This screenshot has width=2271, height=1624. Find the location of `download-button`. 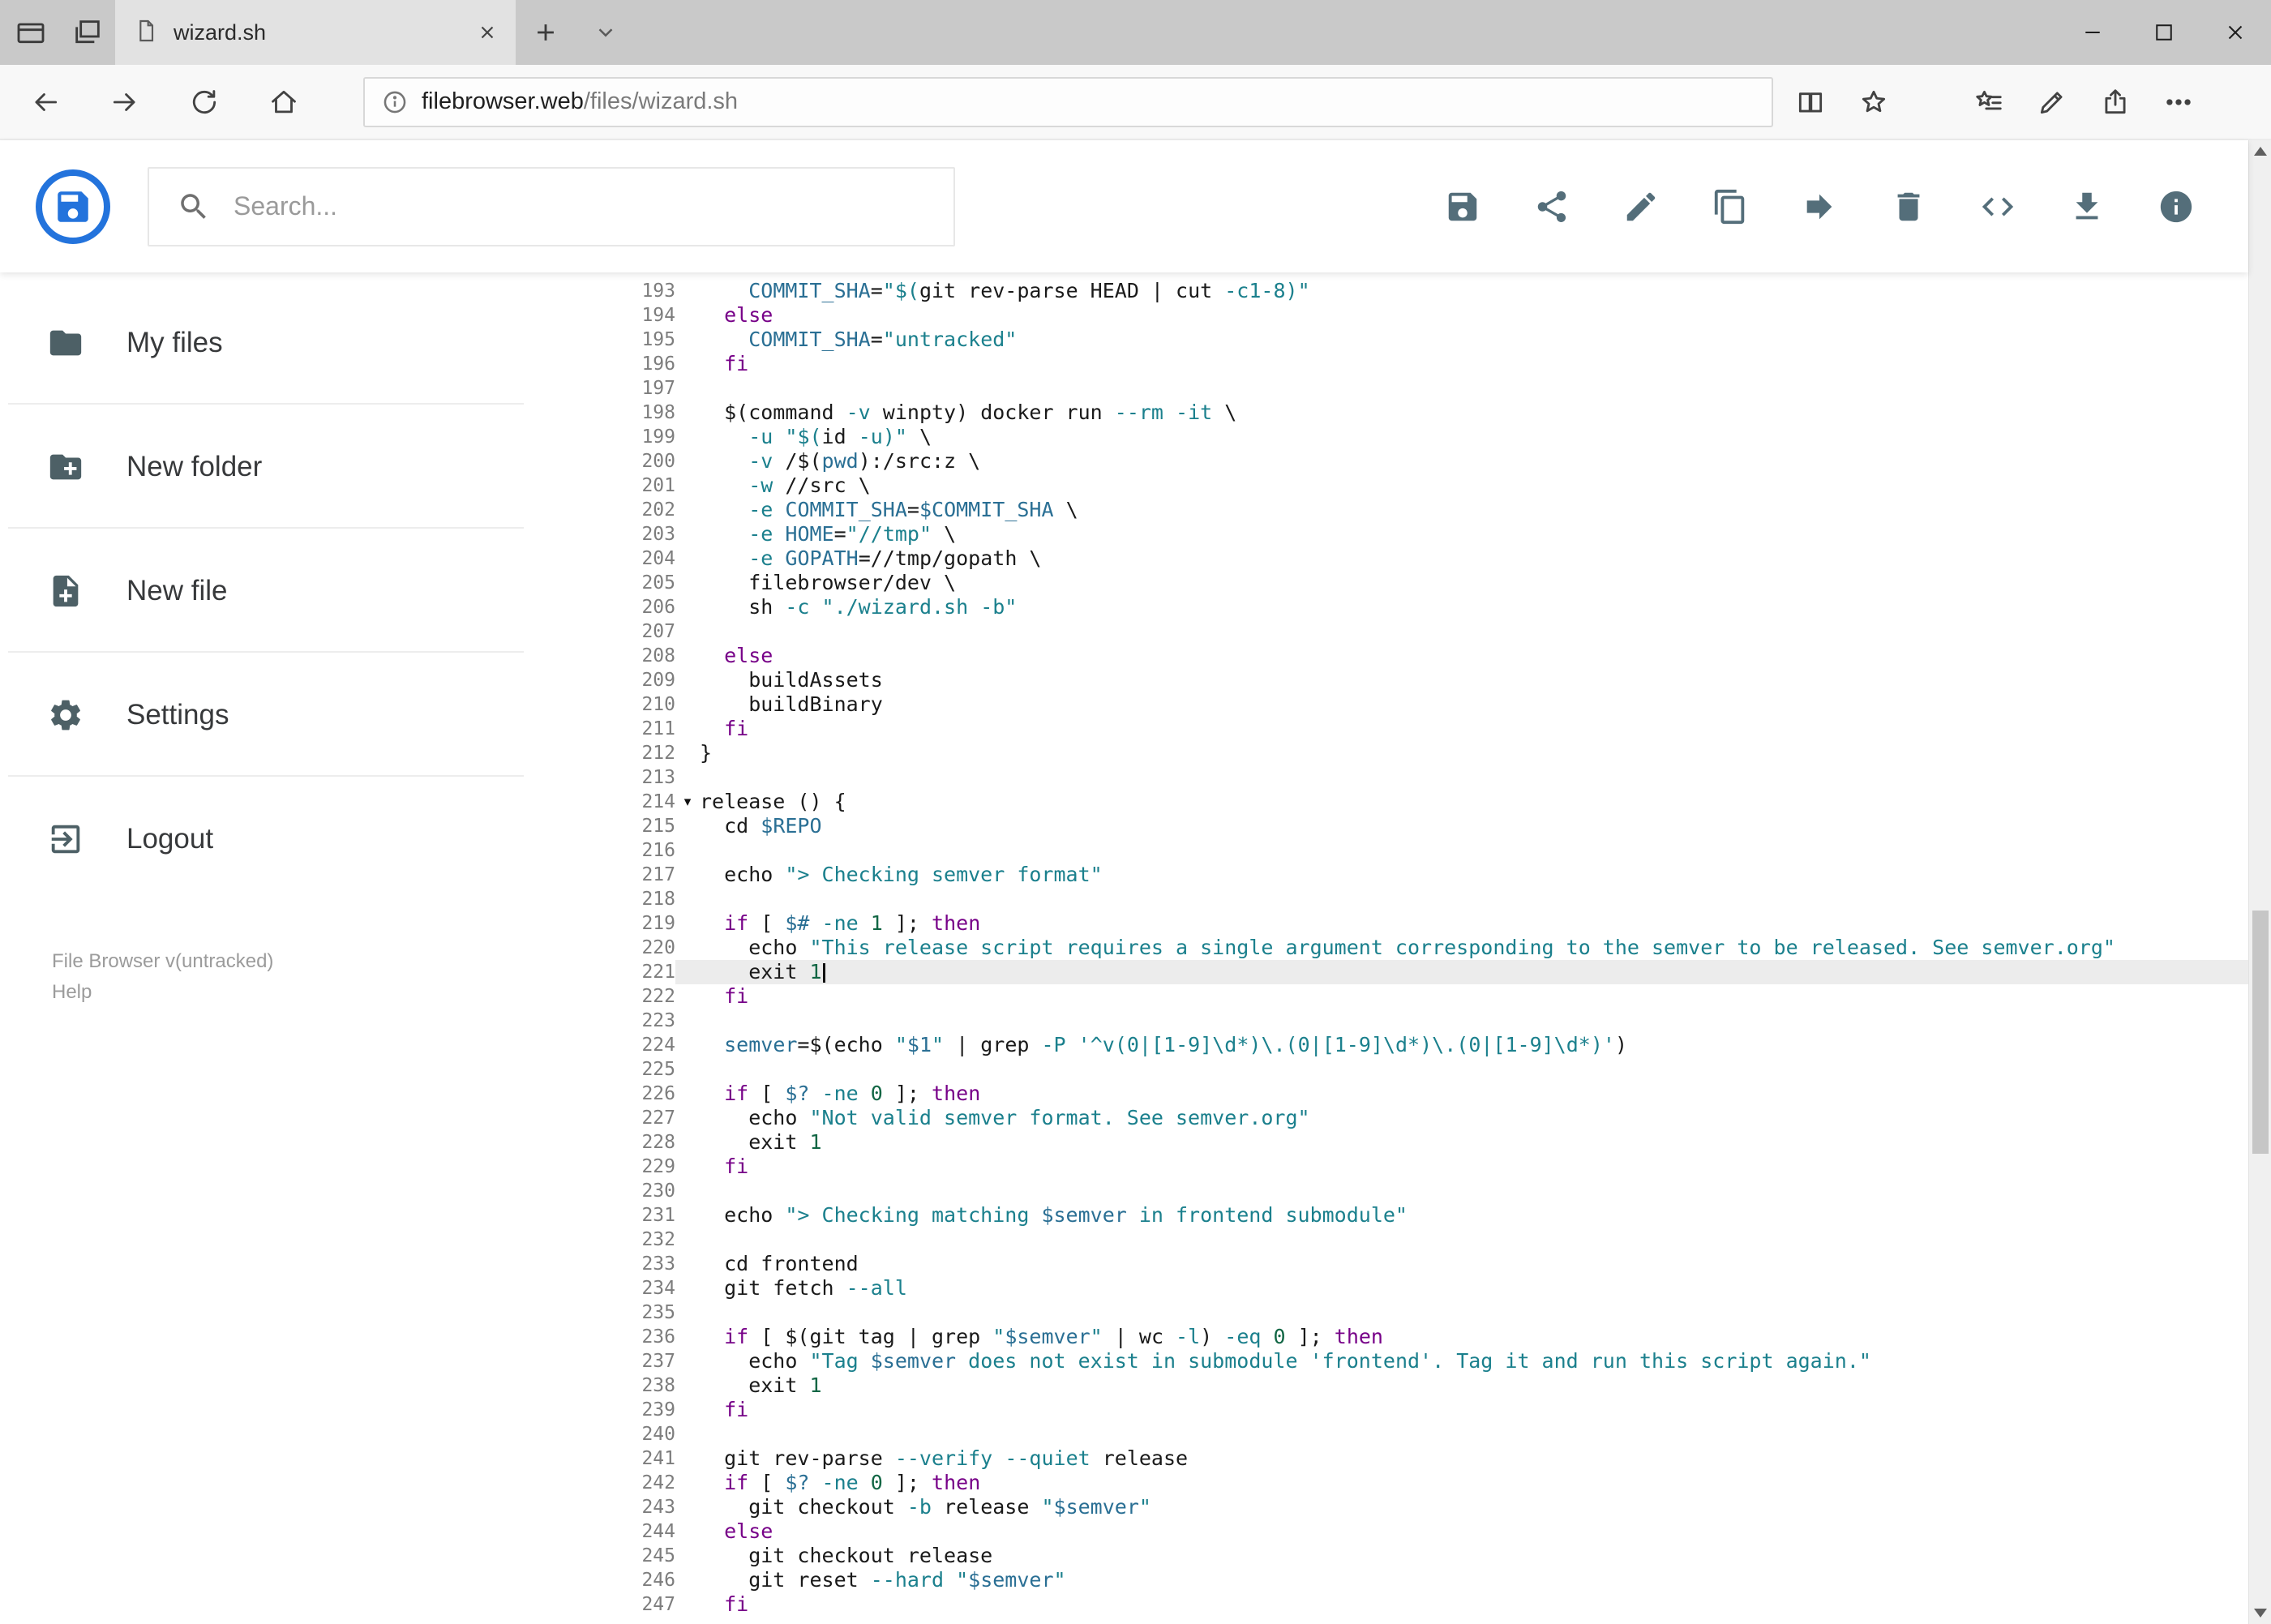

download-button is located at coordinates (2087, 207).